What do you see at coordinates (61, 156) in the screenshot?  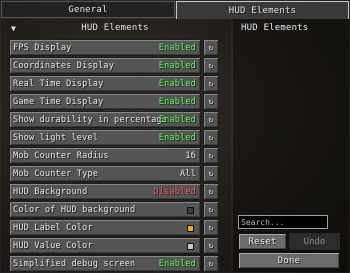 I see `setting-label: Mob Counter Radius` at bounding box center [61, 156].